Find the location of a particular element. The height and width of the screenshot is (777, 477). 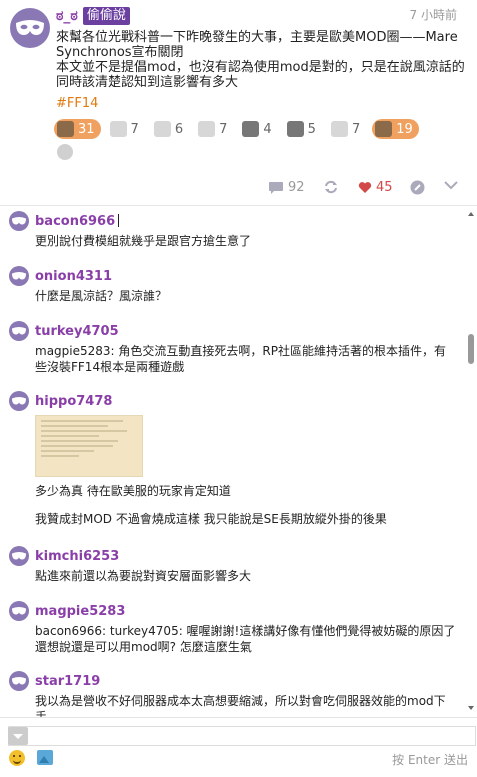

scroll-down-arrow-icon is located at coordinates (471, 708).